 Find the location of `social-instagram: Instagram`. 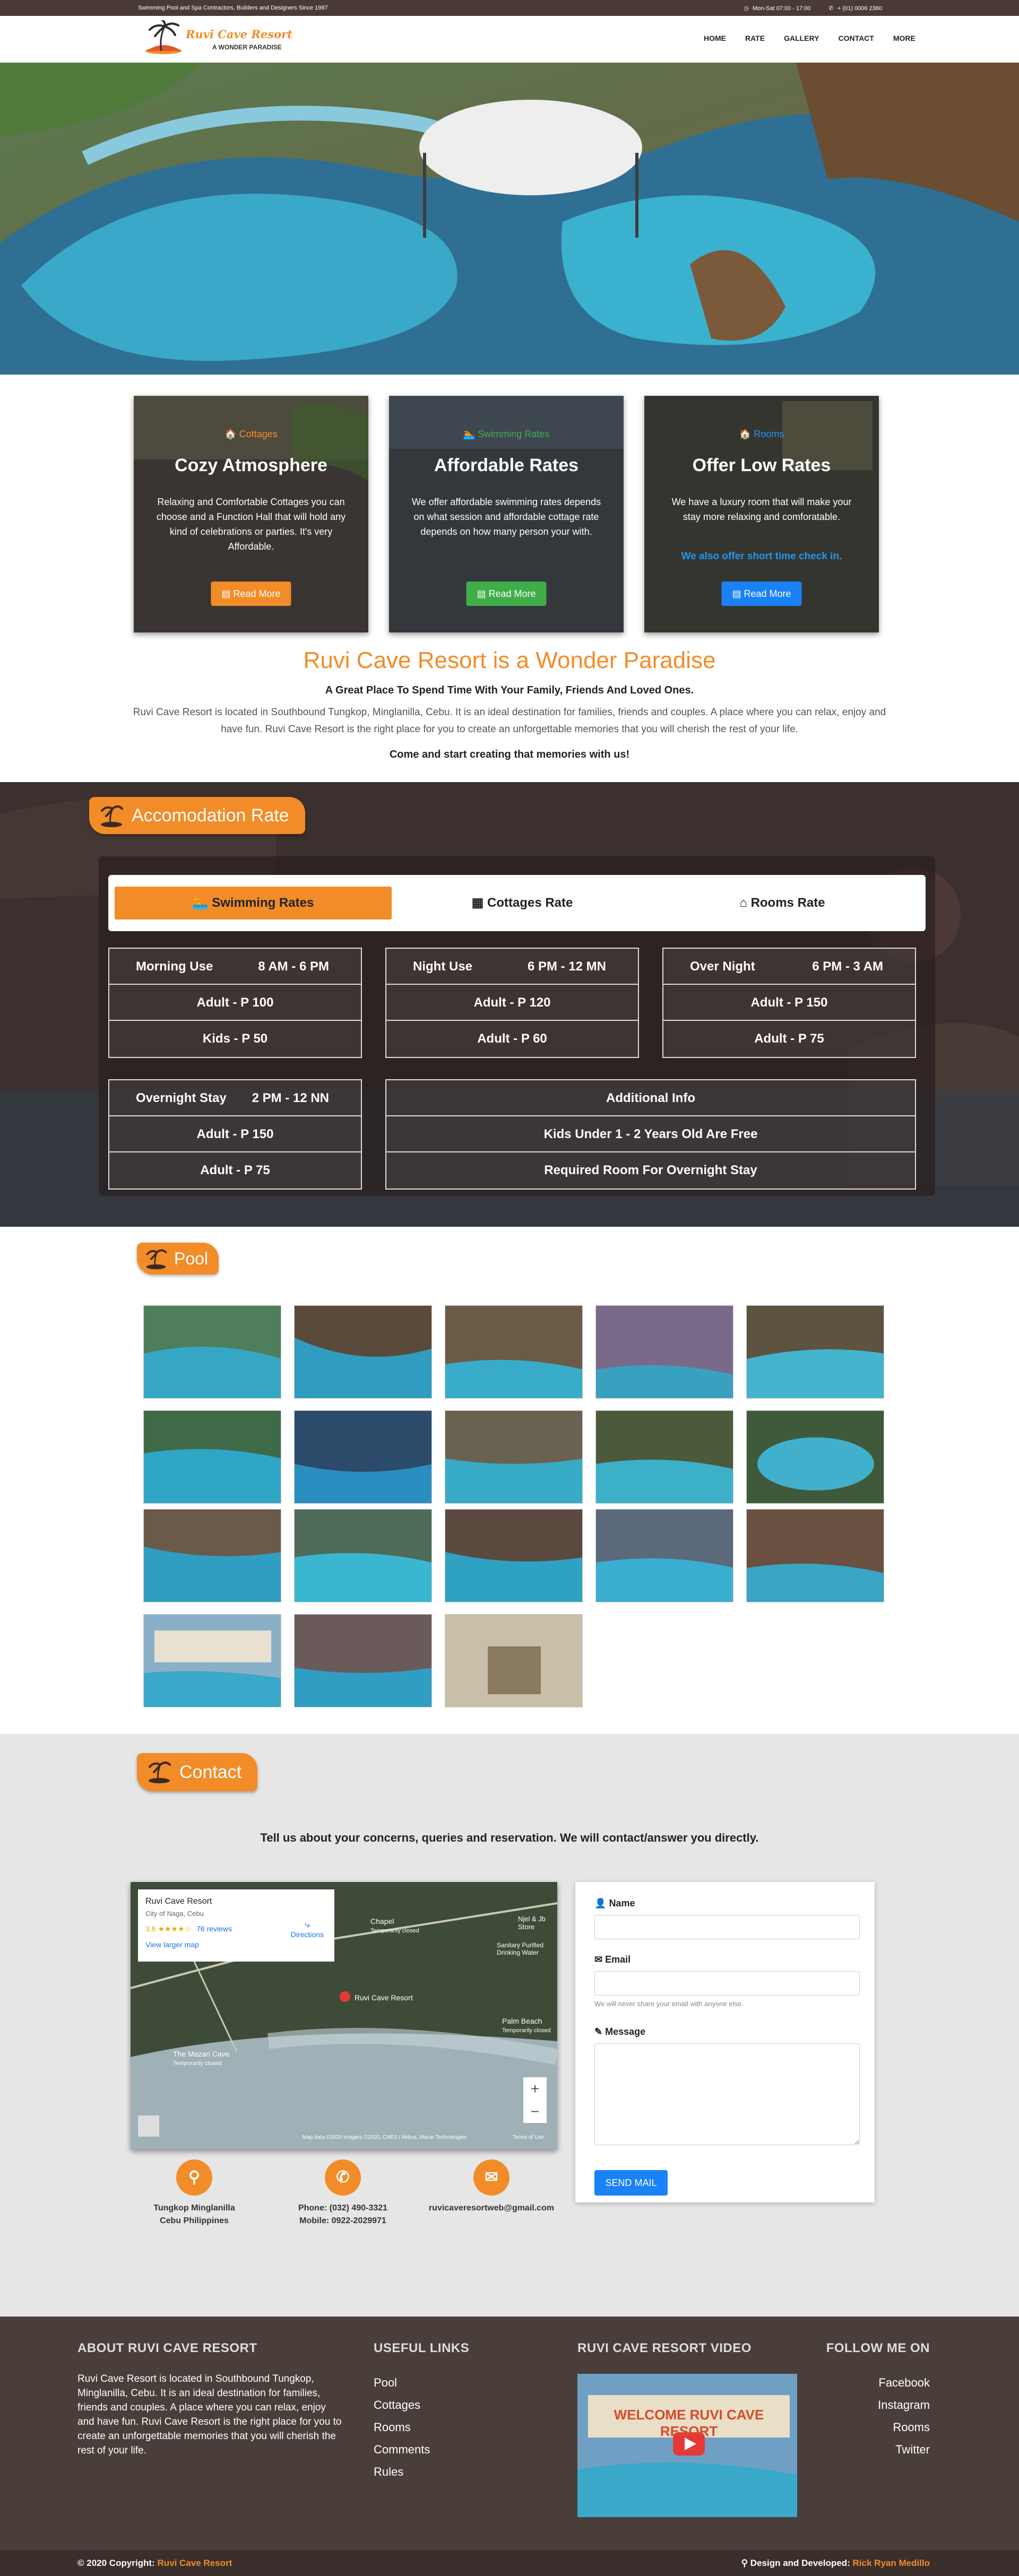

social-instagram: Instagram is located at coordinates (904, 2405).